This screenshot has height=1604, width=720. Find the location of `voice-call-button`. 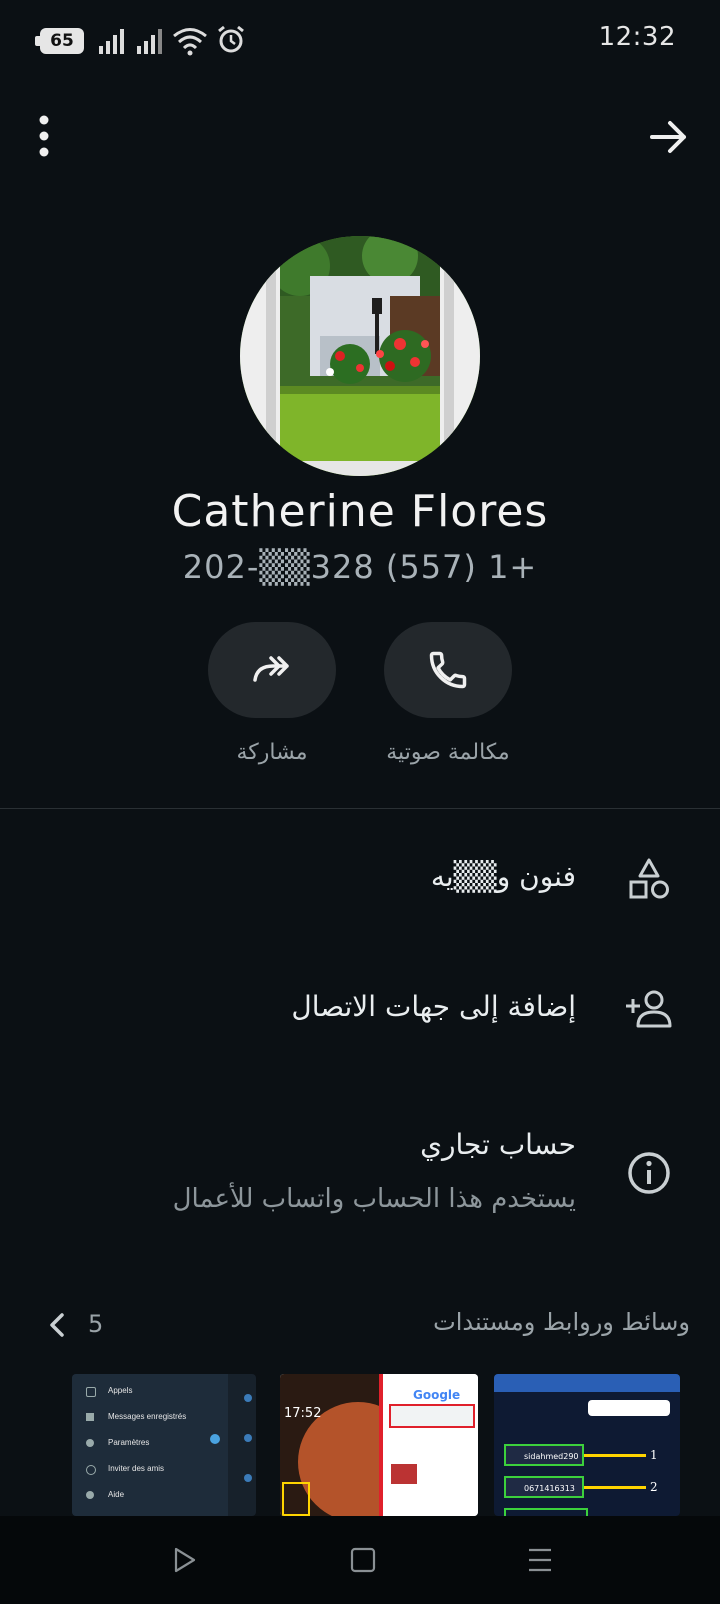

voice-call-button is located at coordinates (448, 670).